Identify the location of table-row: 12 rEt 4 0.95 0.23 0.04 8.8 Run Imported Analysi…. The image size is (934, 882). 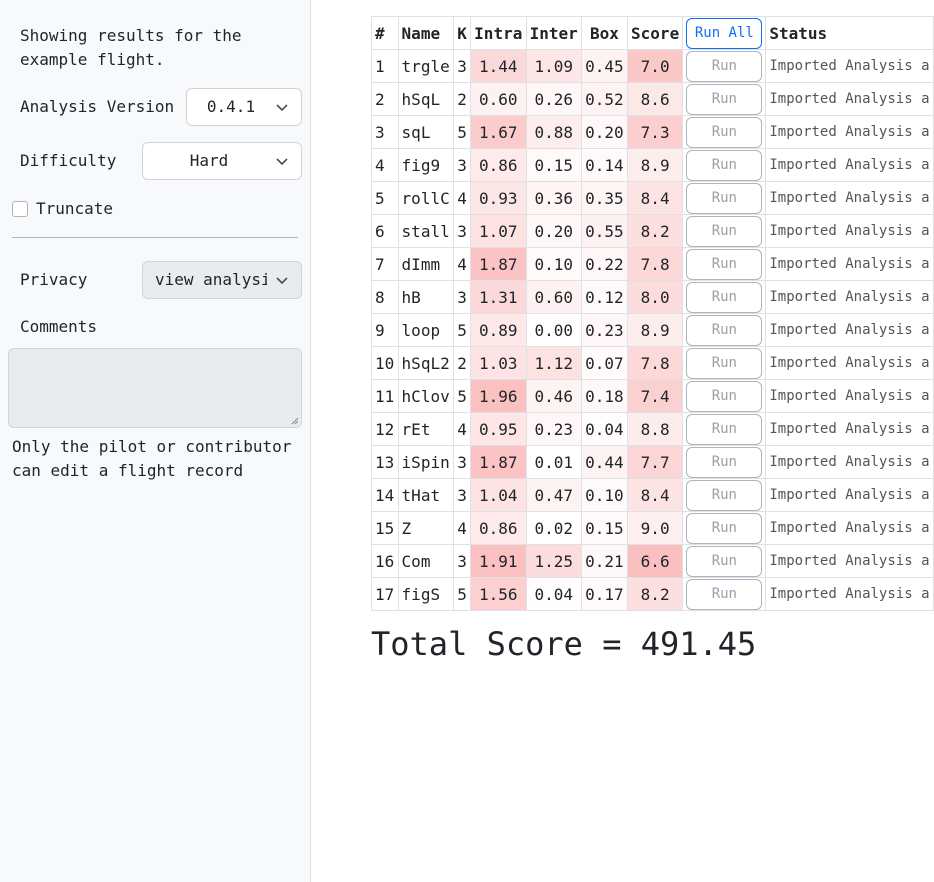
(652, 429).